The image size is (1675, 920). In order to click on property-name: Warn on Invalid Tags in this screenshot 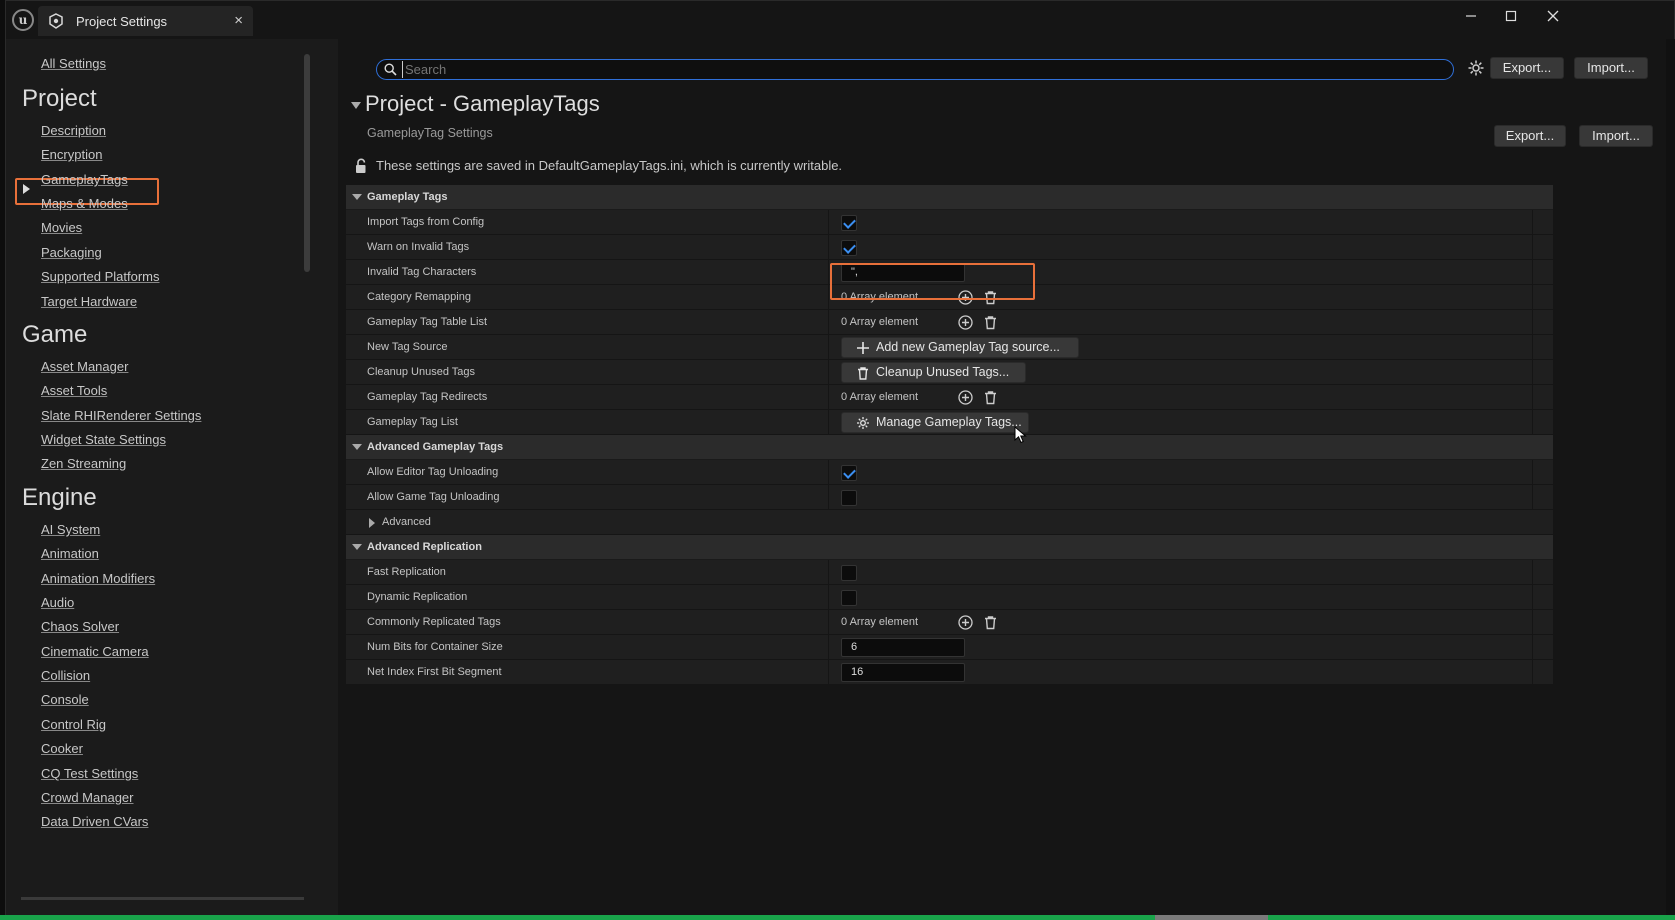, I will do `click(418, 247)`.